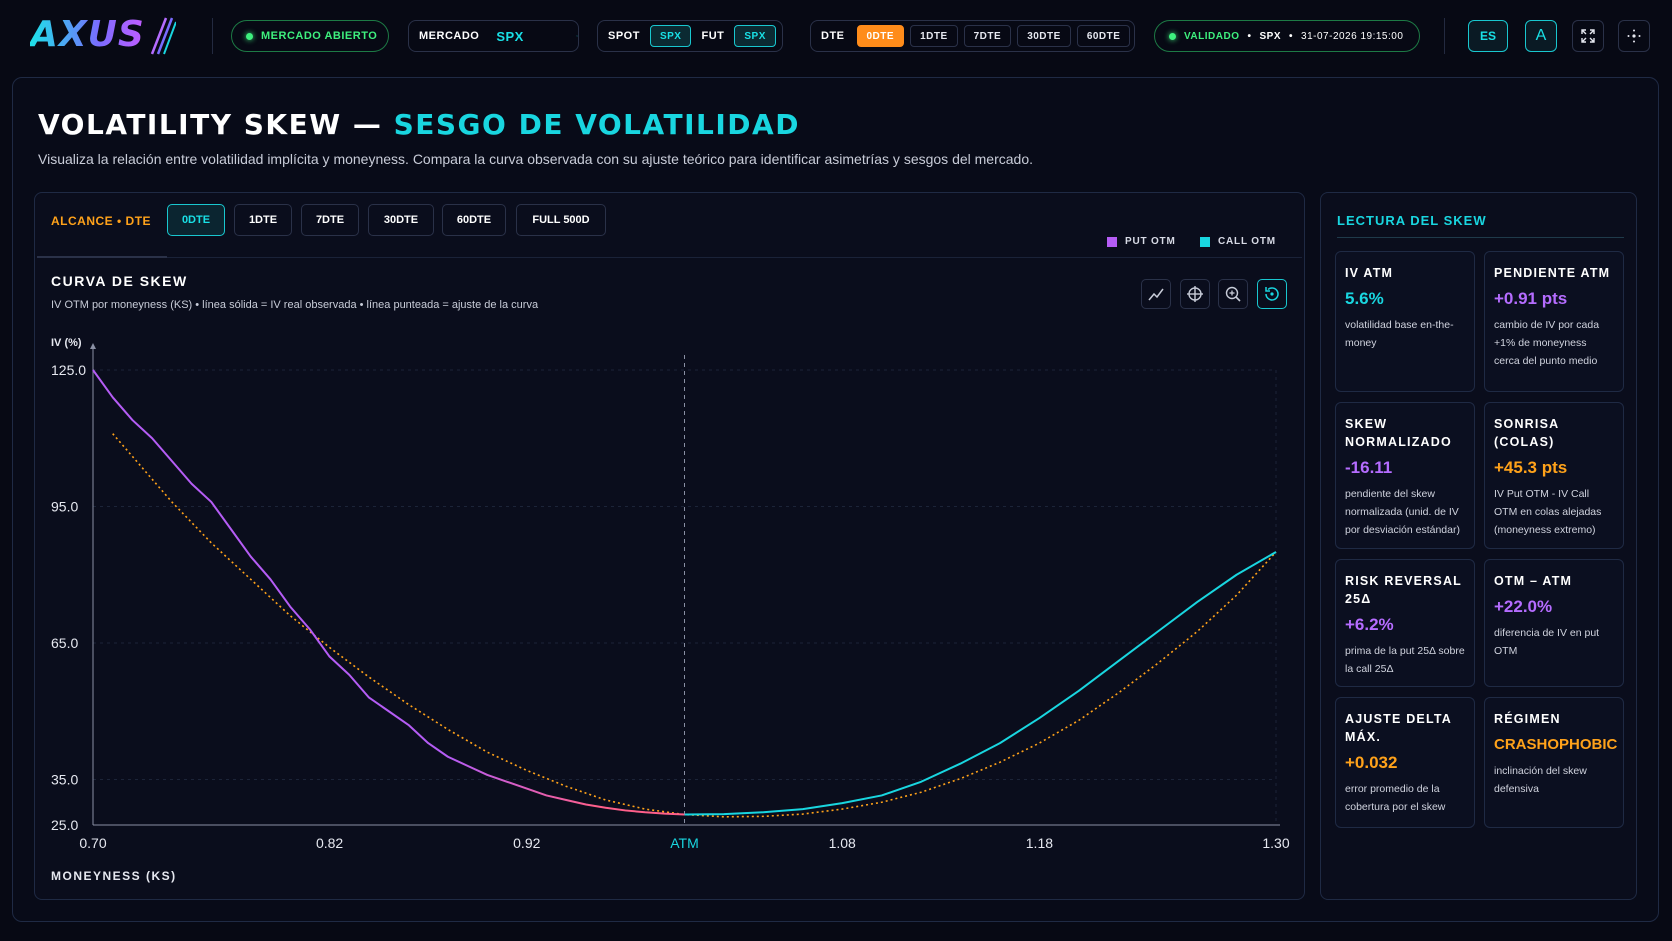  Describe the element at coordinates (1369, 467) in the screenshot. I see `metric-value: -16.11` at that location.